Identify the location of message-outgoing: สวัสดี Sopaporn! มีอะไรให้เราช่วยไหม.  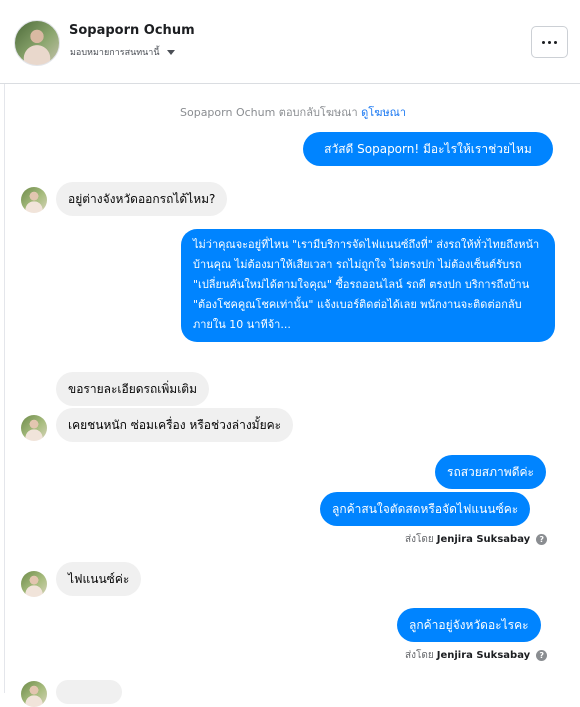
(428, 149).